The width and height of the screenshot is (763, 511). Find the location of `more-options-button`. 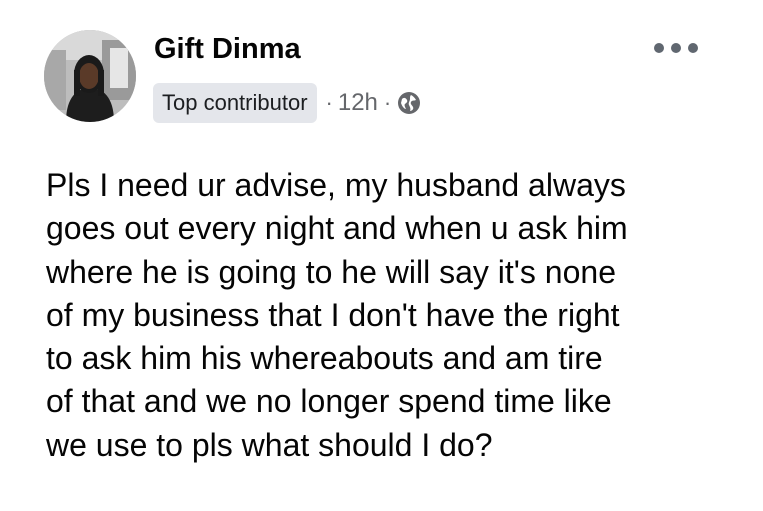

more-options-button is located at coordinates (676, 48).